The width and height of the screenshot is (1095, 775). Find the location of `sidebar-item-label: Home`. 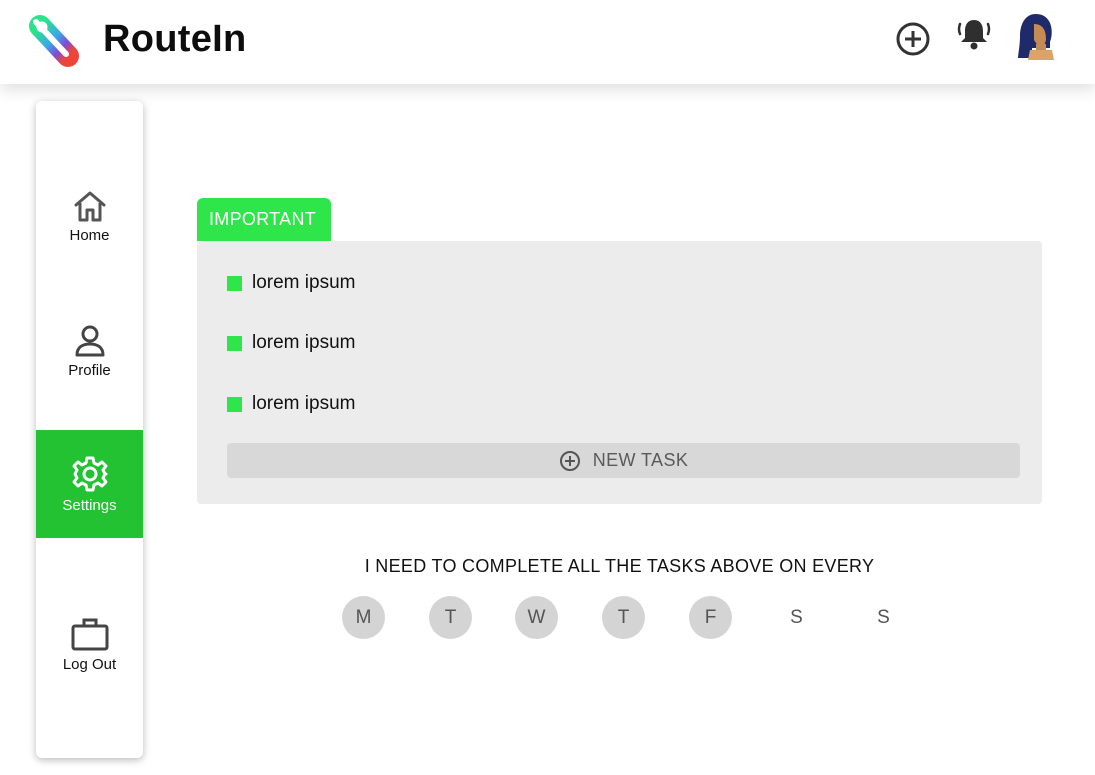

sidebar-item-label: Home is located at coordinates (89, 235).